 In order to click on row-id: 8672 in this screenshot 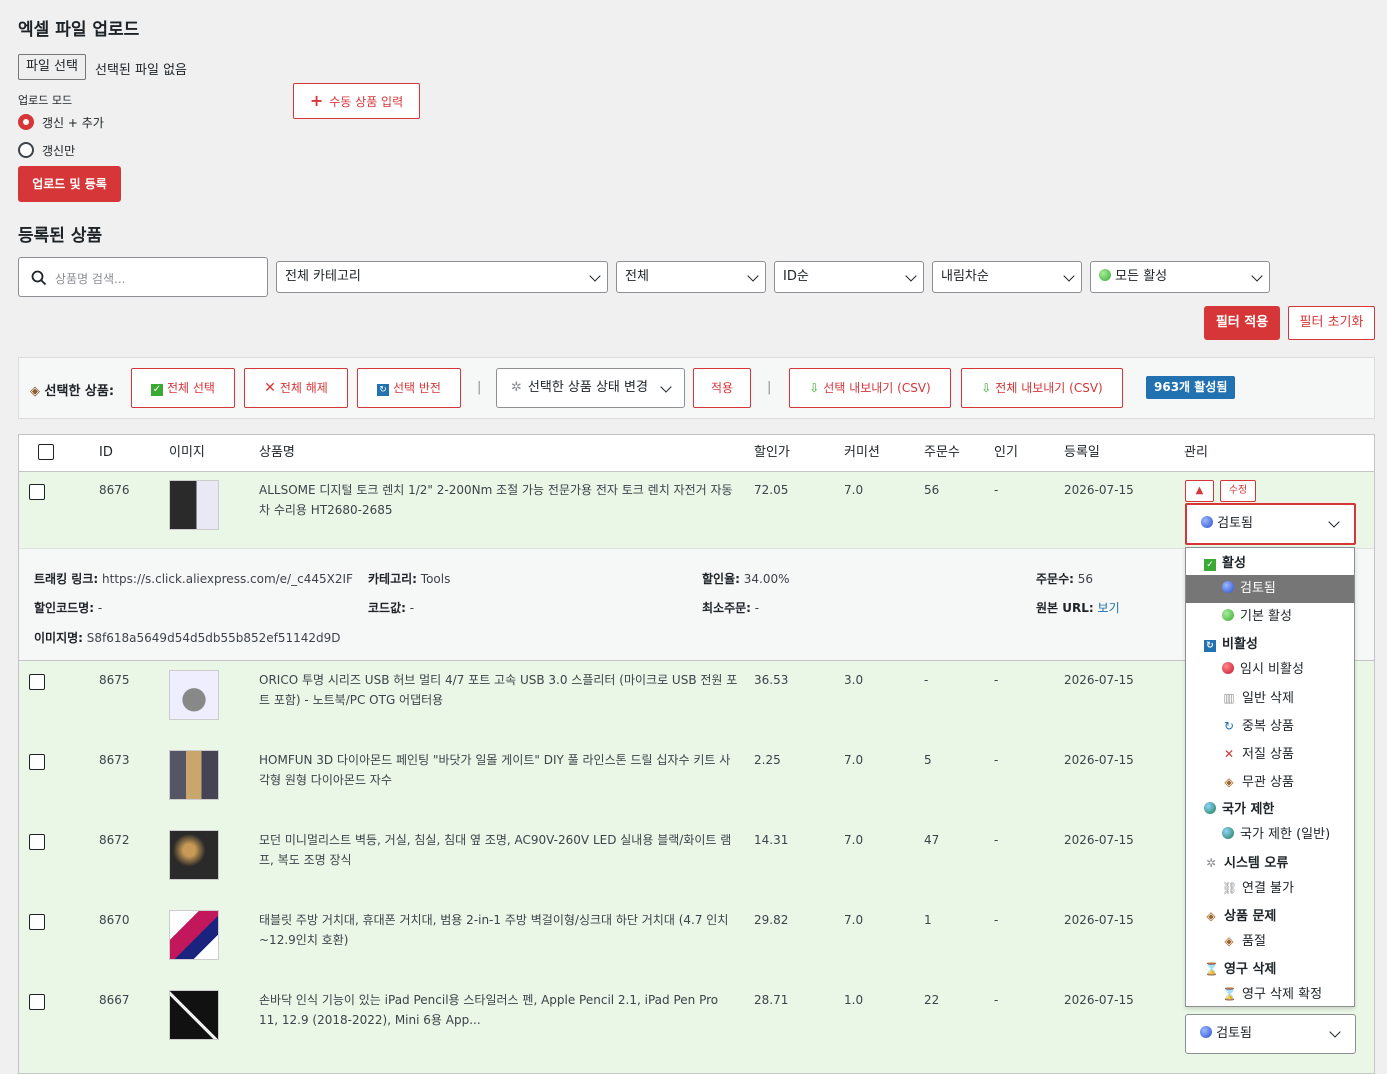, I will do `click(114, 840)`.